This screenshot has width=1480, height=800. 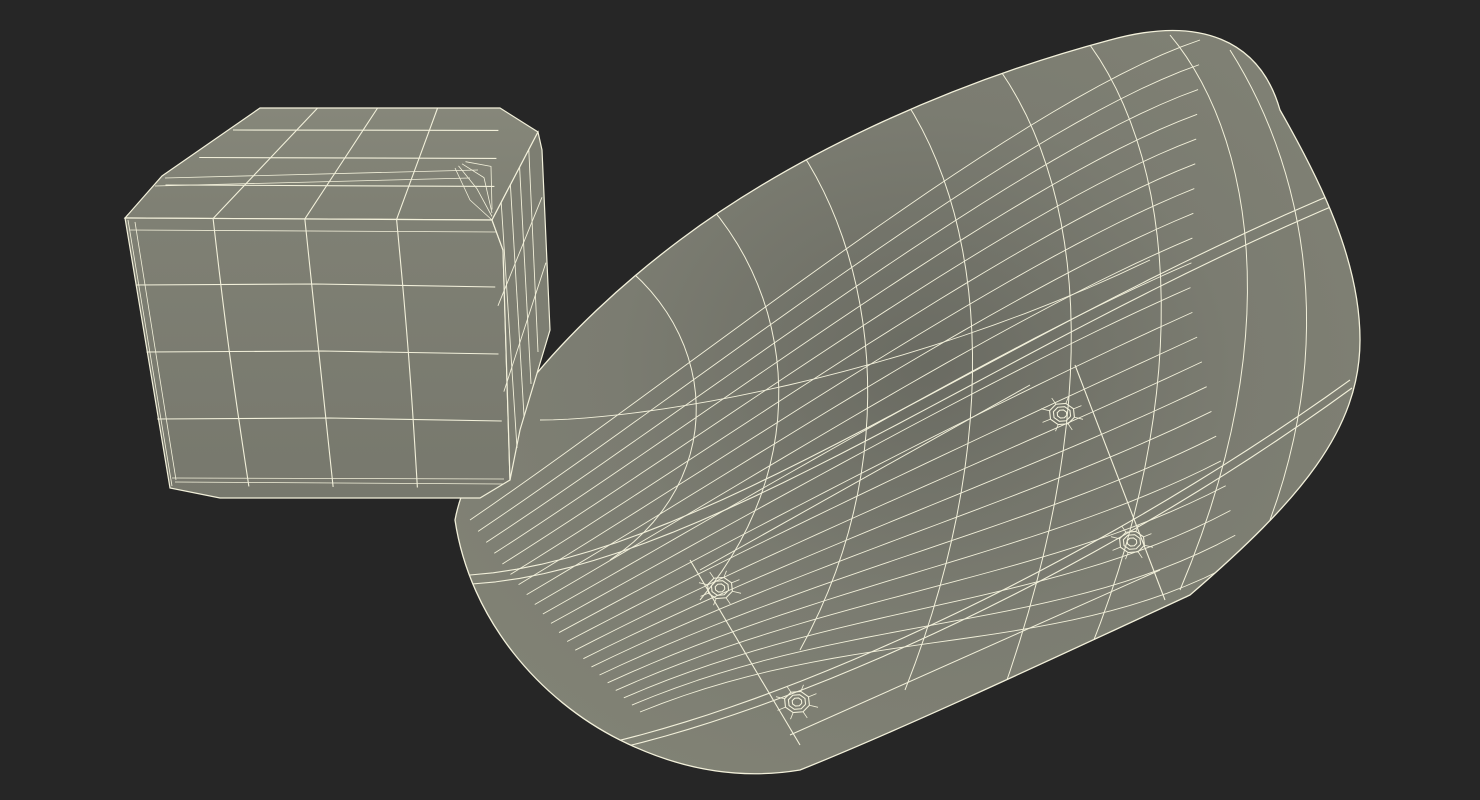 I want to click on rounded-cube-mesh, so click(x=337, y=303).